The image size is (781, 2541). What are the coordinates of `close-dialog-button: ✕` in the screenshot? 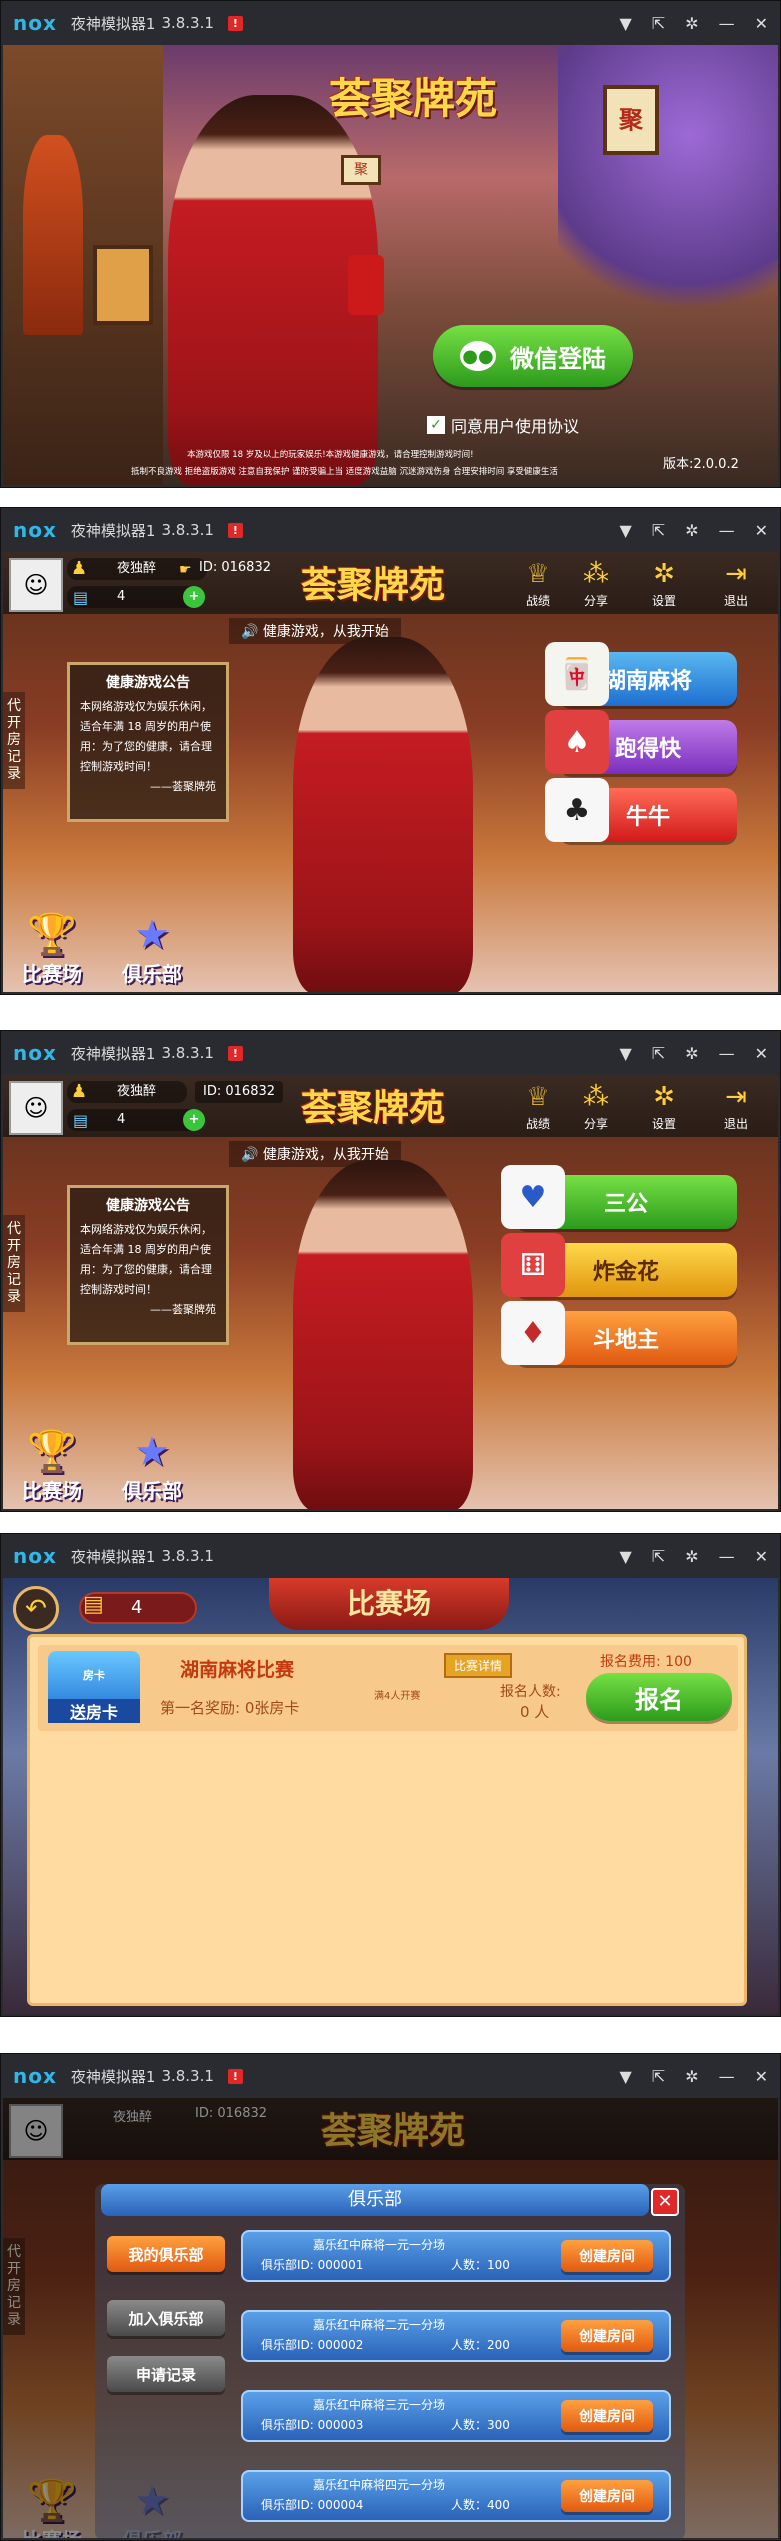 It's located at (665, 2202).